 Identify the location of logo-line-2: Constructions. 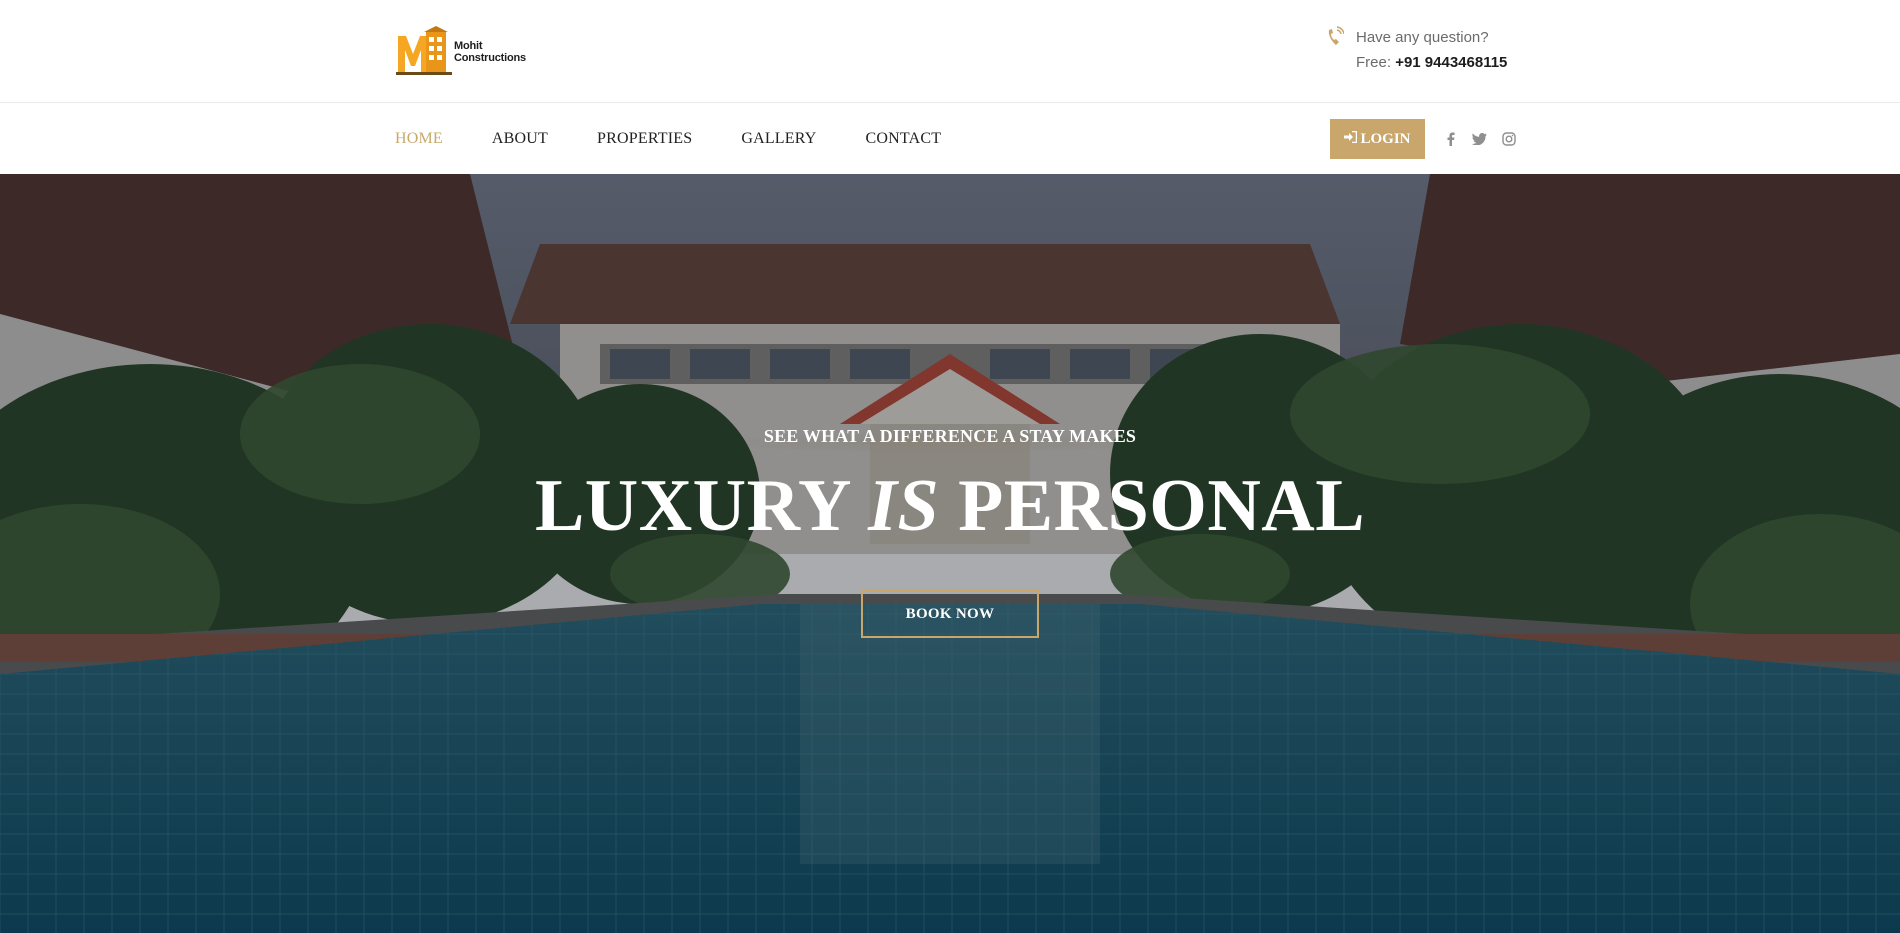
(490, 58).